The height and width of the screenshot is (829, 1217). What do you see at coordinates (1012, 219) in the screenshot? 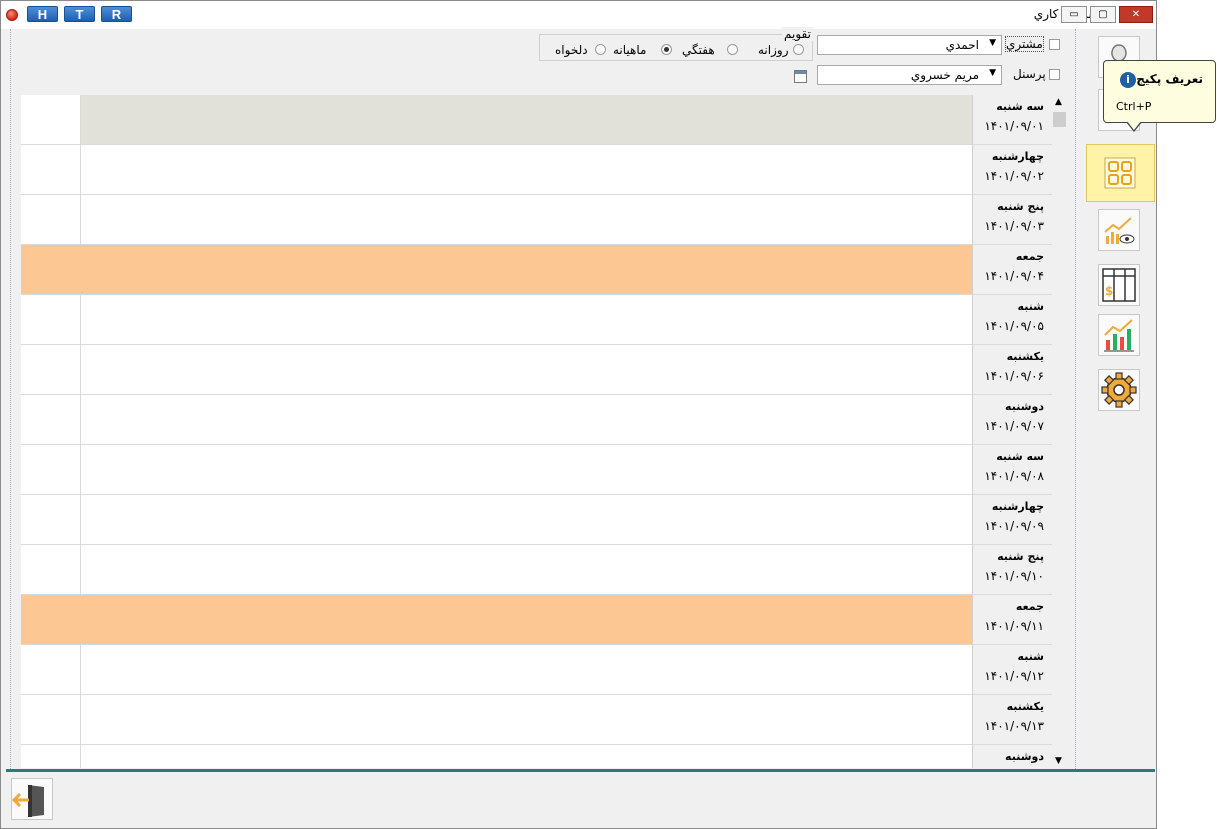
I see `row-day-header: پنج شنبه ۱۴۰۱/۰۹/۰۳` at bounding box center [1012, 219].